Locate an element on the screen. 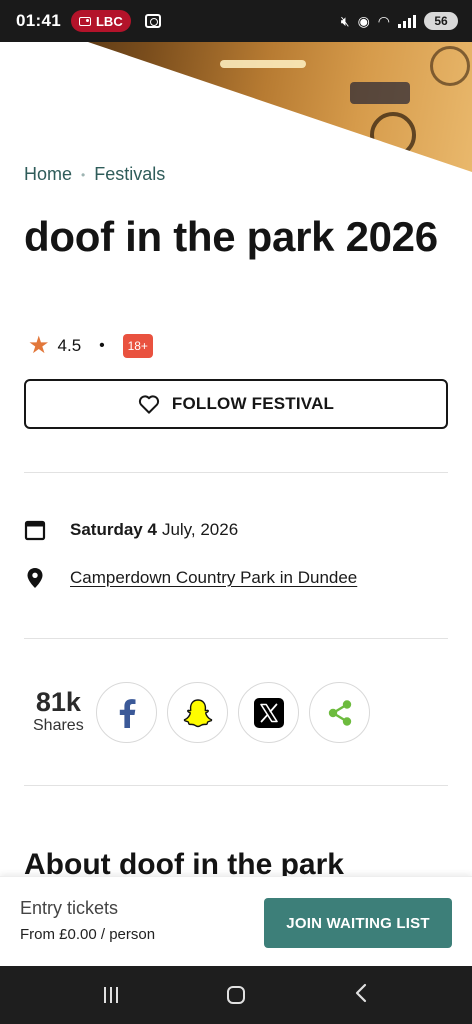 The width and height of the screenshot is (472, 1024). rating-row: ★ 4.5 • 18+ is located at coordinates (90, 346).